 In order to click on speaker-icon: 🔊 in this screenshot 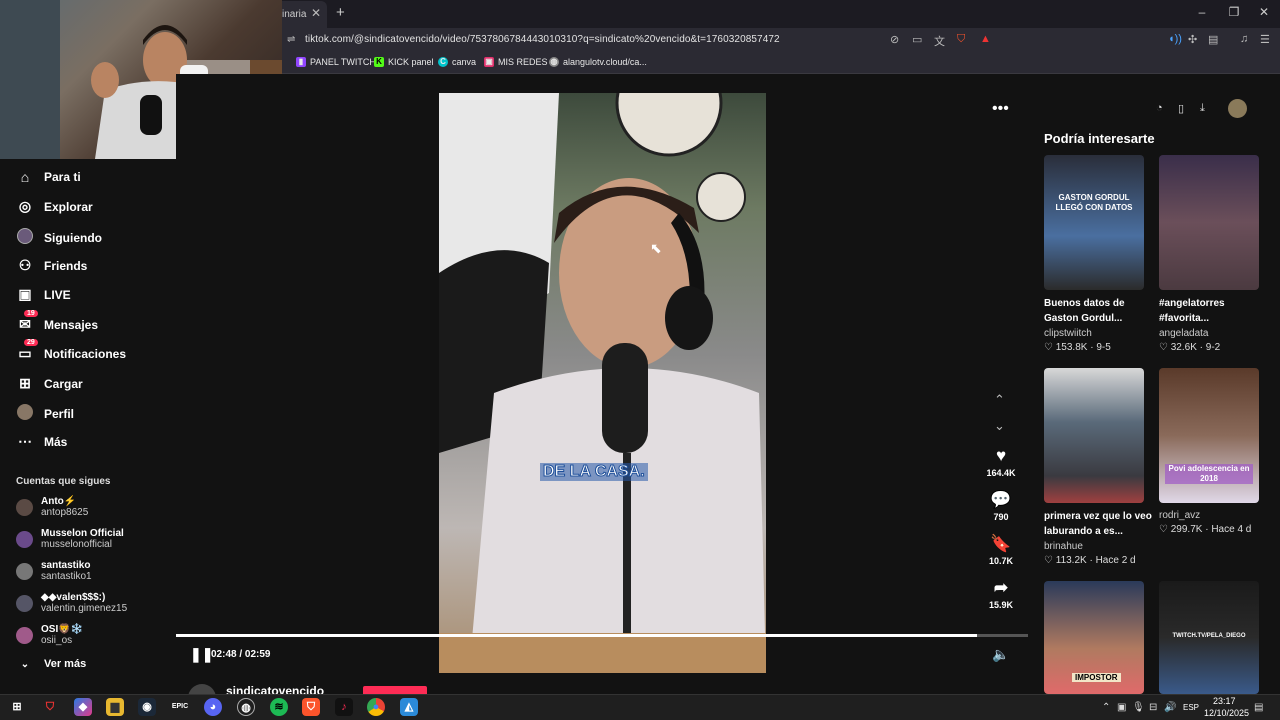, I will do `click(1170, 707)`.